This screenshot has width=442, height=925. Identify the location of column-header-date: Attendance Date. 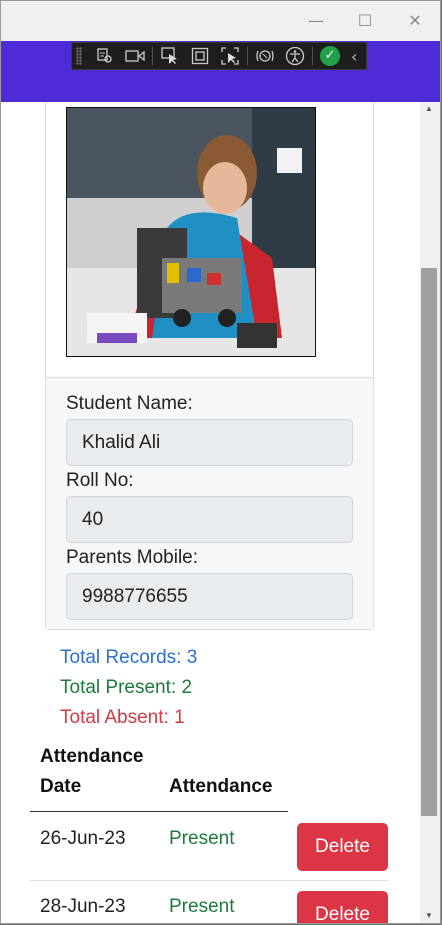
(91, 772).